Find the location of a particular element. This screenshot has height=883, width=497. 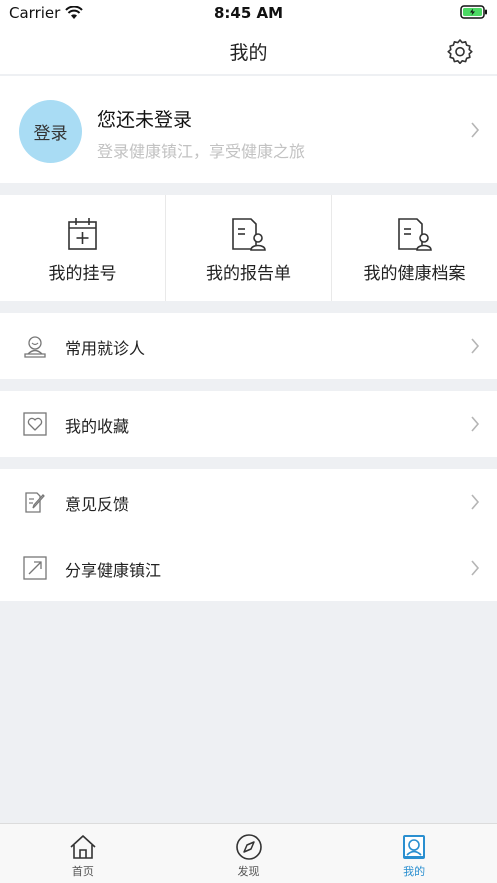

profile-name: 您还未登录 is located at coordinates (145, 120).